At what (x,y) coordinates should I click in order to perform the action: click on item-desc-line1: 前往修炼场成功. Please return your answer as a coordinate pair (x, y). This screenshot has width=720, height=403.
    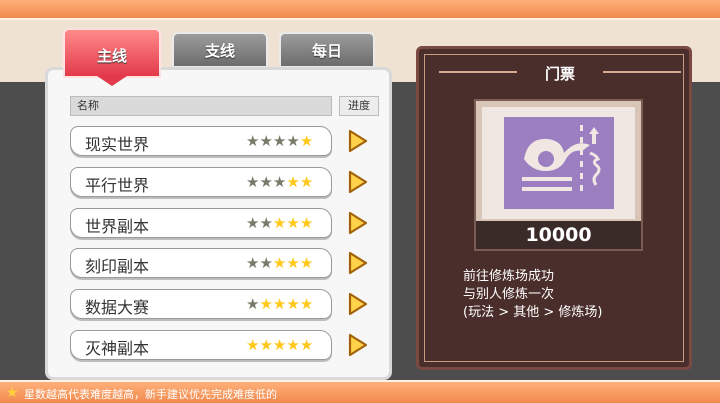
    Looking at the image, I should click on (509, 276).